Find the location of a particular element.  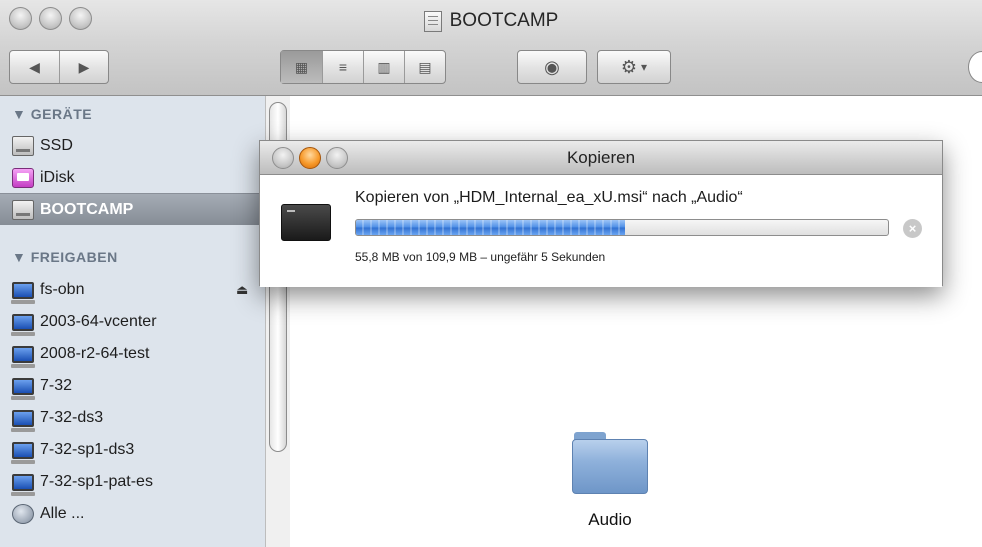

window-title: BOOTCAMP is located at coordinates (491, 21).